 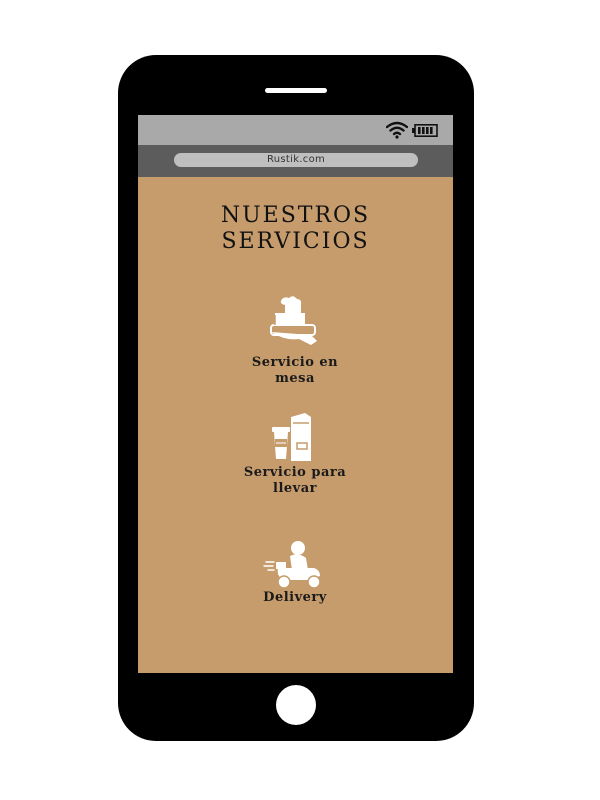 What do you see at coordinates (295, 480) in the screenshot?
I see `service-takeaway-label: Servicio para llevar` at bounding box center [295, 480].